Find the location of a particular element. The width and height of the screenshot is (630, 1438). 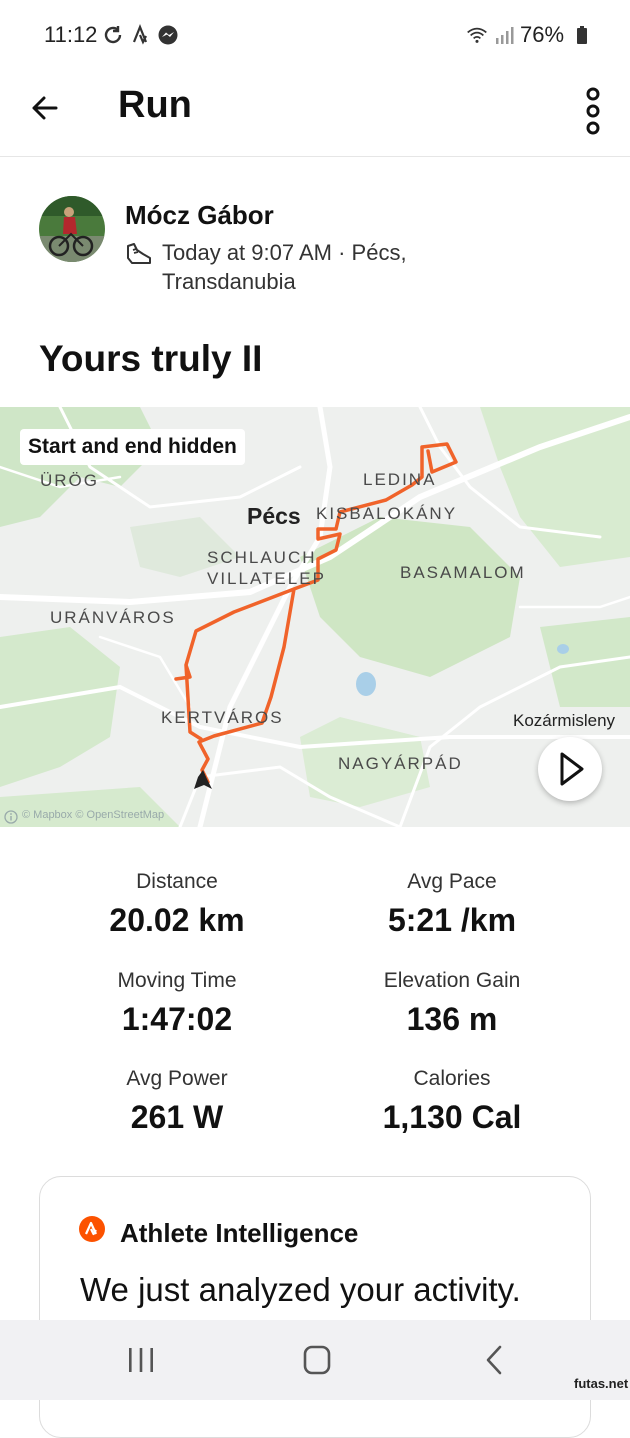

recent-apps-icon is located at coordinates (141, 1360).